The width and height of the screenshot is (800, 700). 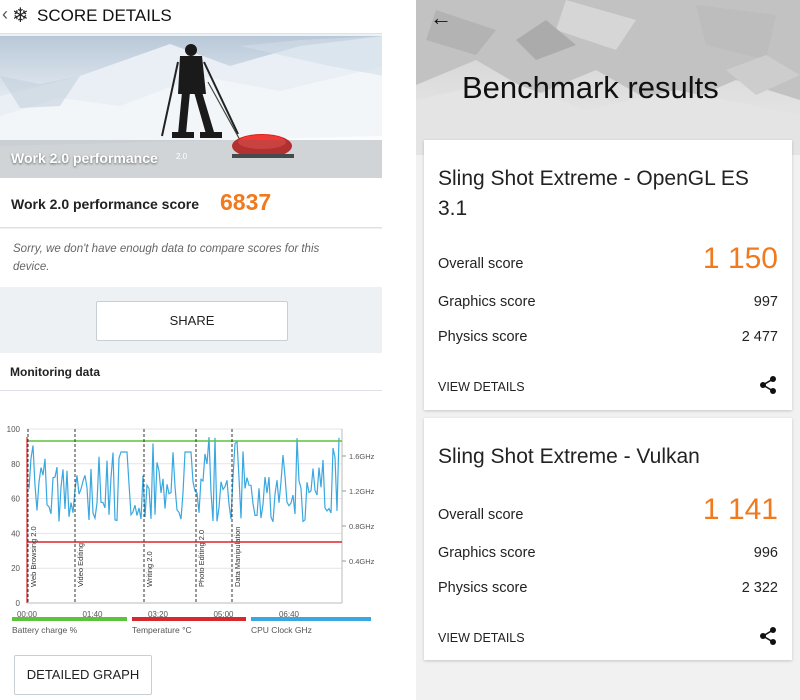 I want to click on y-right-tick: 0.4GHz, so click(x=362, y=561).